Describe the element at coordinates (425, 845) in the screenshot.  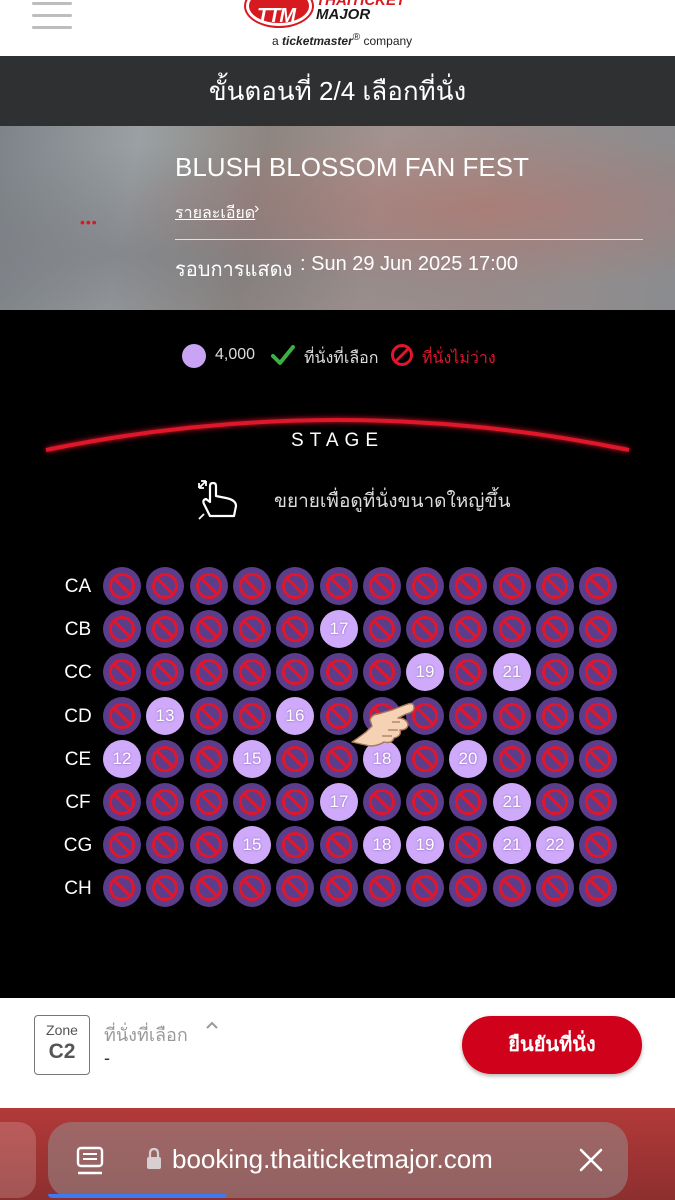
I see `seat-cg-19: 19` at that location.